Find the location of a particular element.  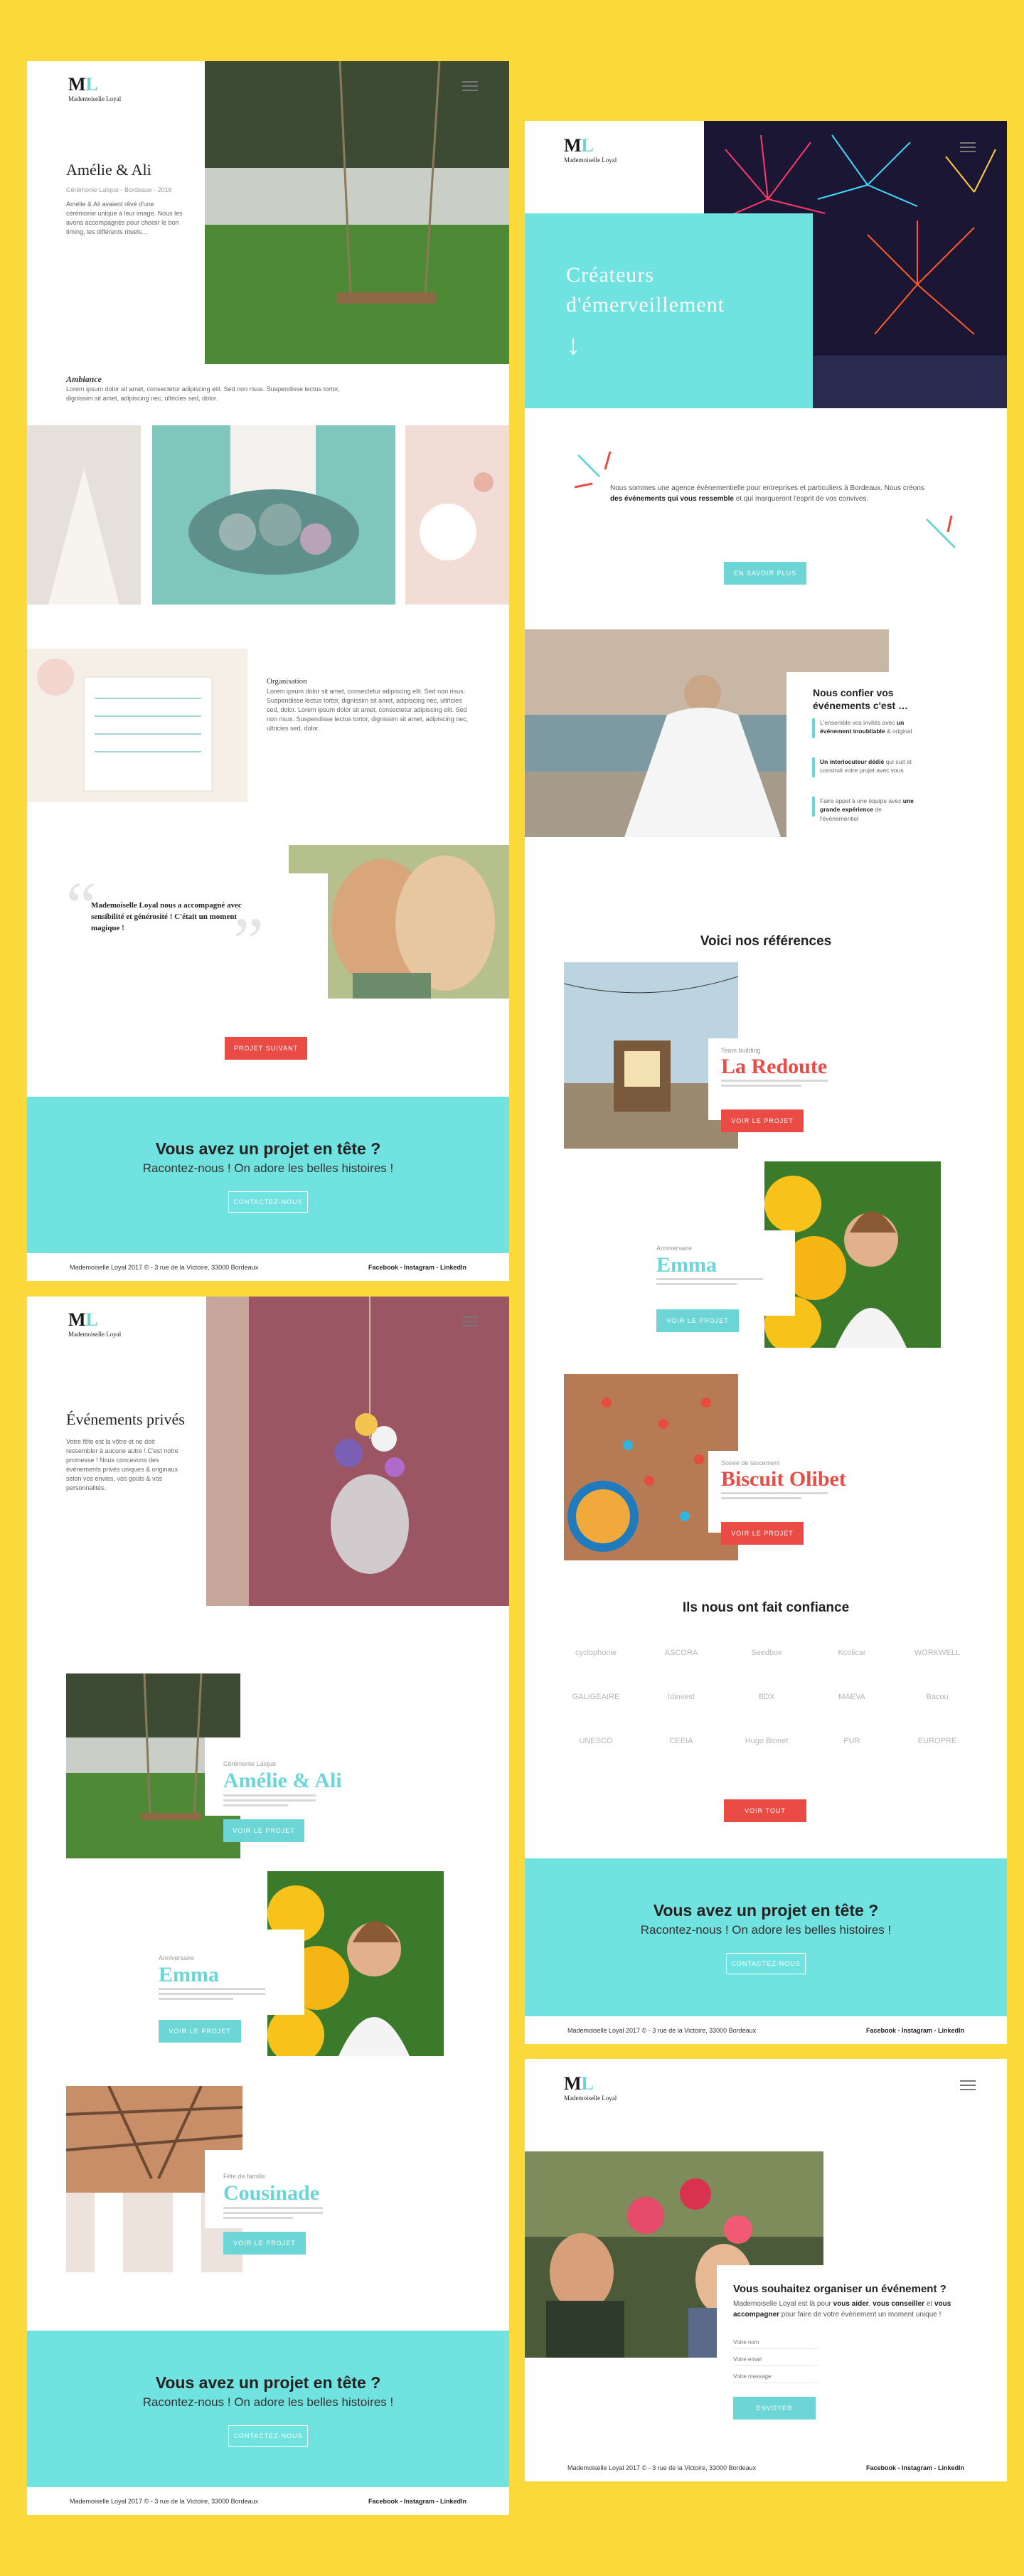

partner-logo: Hugo Blonet is located at coordinates (767, 1741).